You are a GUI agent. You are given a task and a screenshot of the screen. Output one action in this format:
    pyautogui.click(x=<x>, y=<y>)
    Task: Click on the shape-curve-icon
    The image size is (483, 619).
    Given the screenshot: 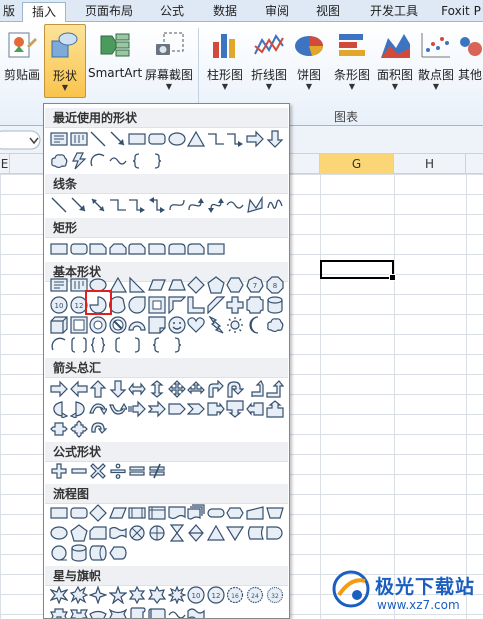 What is the action you would take?
    pyautogui.click(x=177, y=205)
    